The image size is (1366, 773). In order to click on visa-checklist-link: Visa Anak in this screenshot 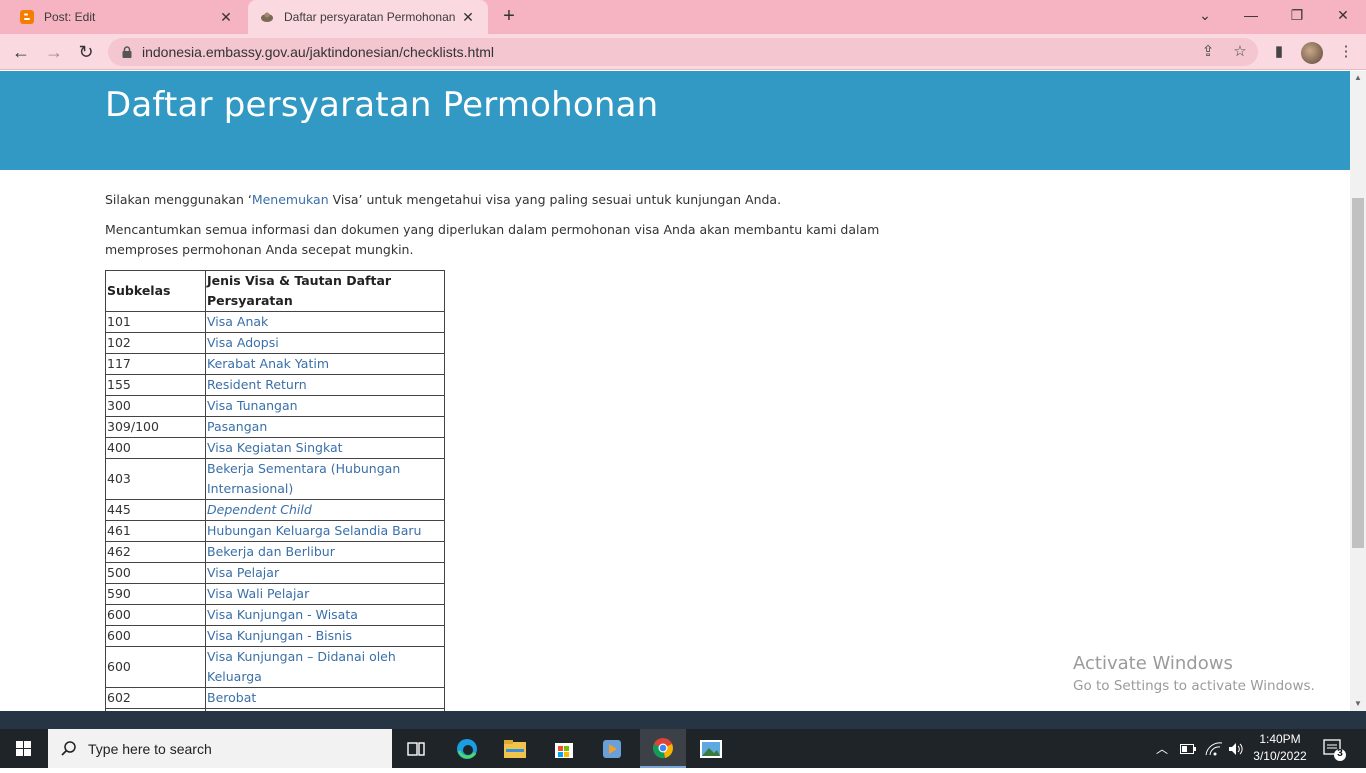, I will do `click(237, 321)`.